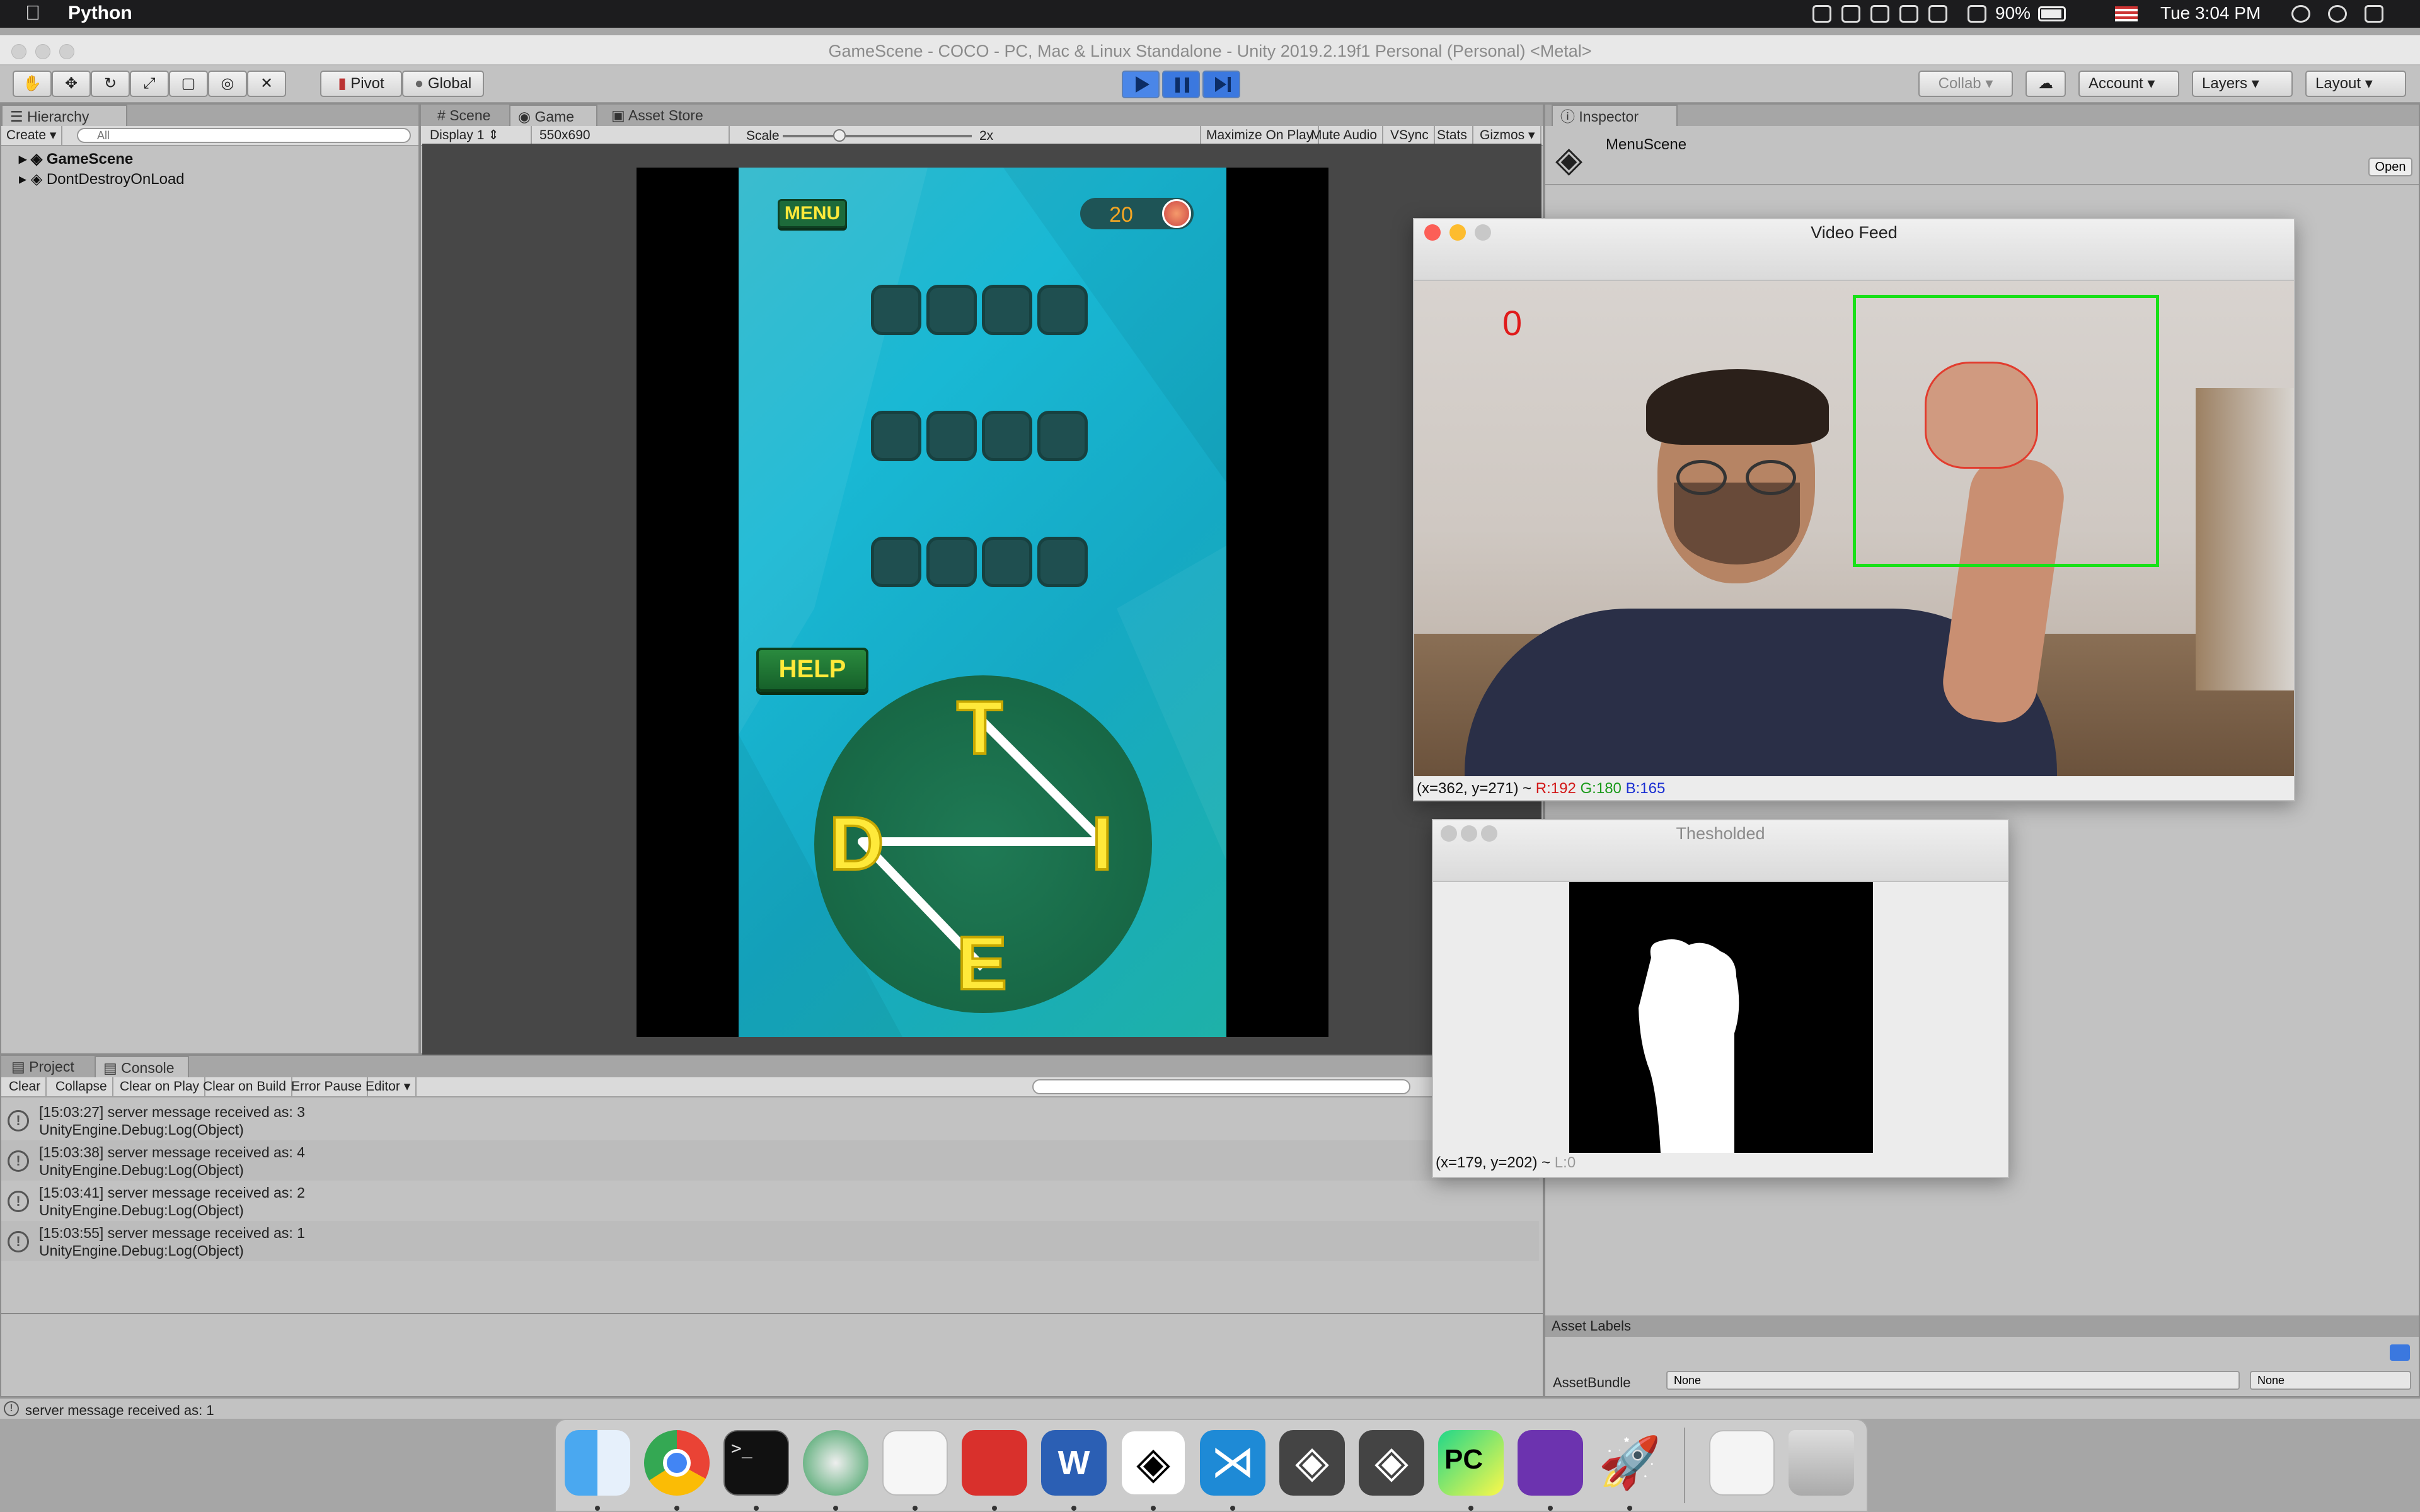 The height and width of the screenshot is (1512, 2420). What do you see at coordinates (1453, 135) in the screenshot?
I see `stats-toggle: Stats` at bounding box center [1453, 135].